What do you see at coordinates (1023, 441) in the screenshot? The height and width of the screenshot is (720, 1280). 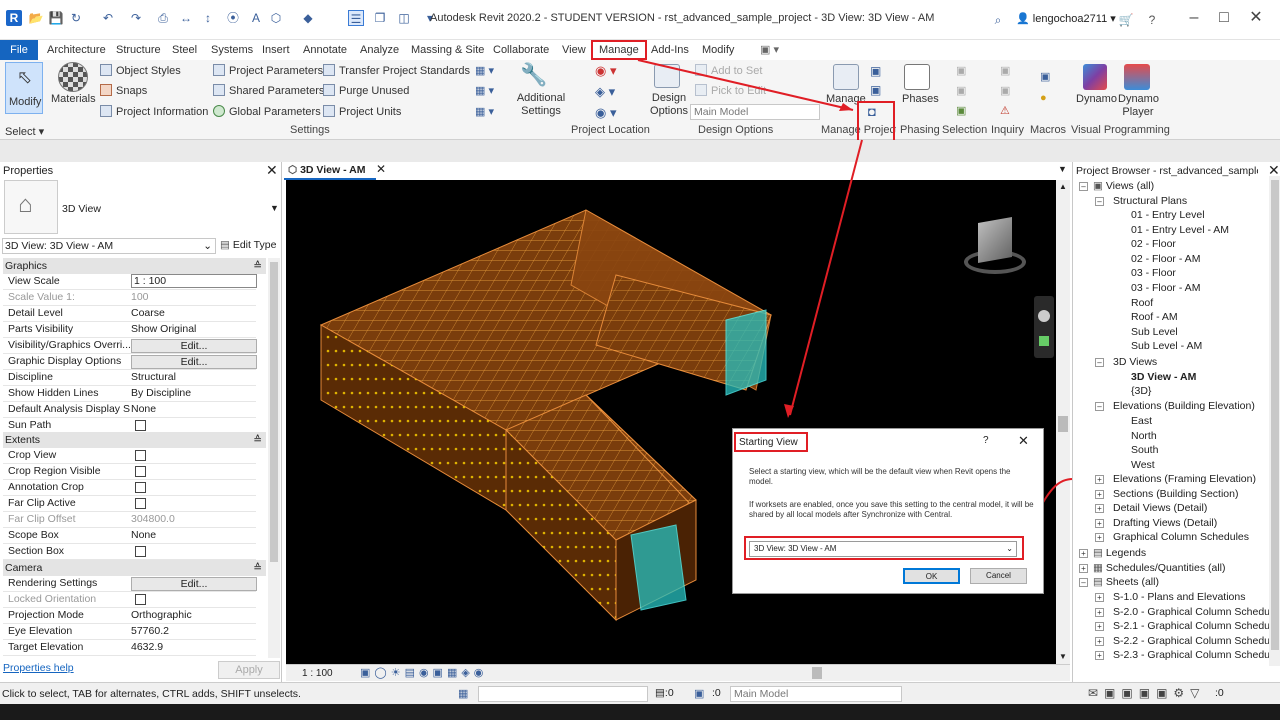 I see `dialog-close-icon: ✕` at bounding box center [1023, 441].